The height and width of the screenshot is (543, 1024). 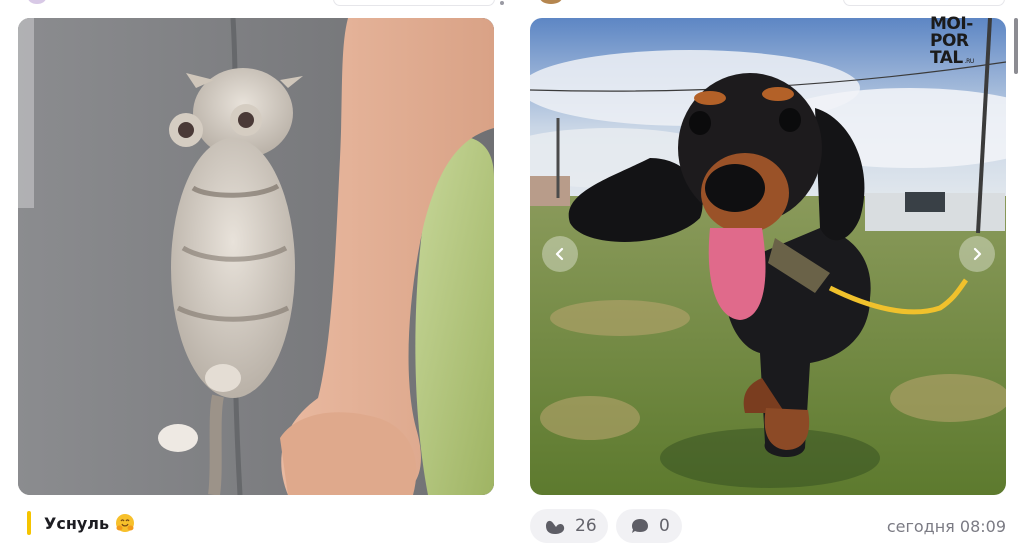 What do you see at coordinates (512, 4) in the screenshot?
I see `previous-row-strip` at bounding box center [512, 4].